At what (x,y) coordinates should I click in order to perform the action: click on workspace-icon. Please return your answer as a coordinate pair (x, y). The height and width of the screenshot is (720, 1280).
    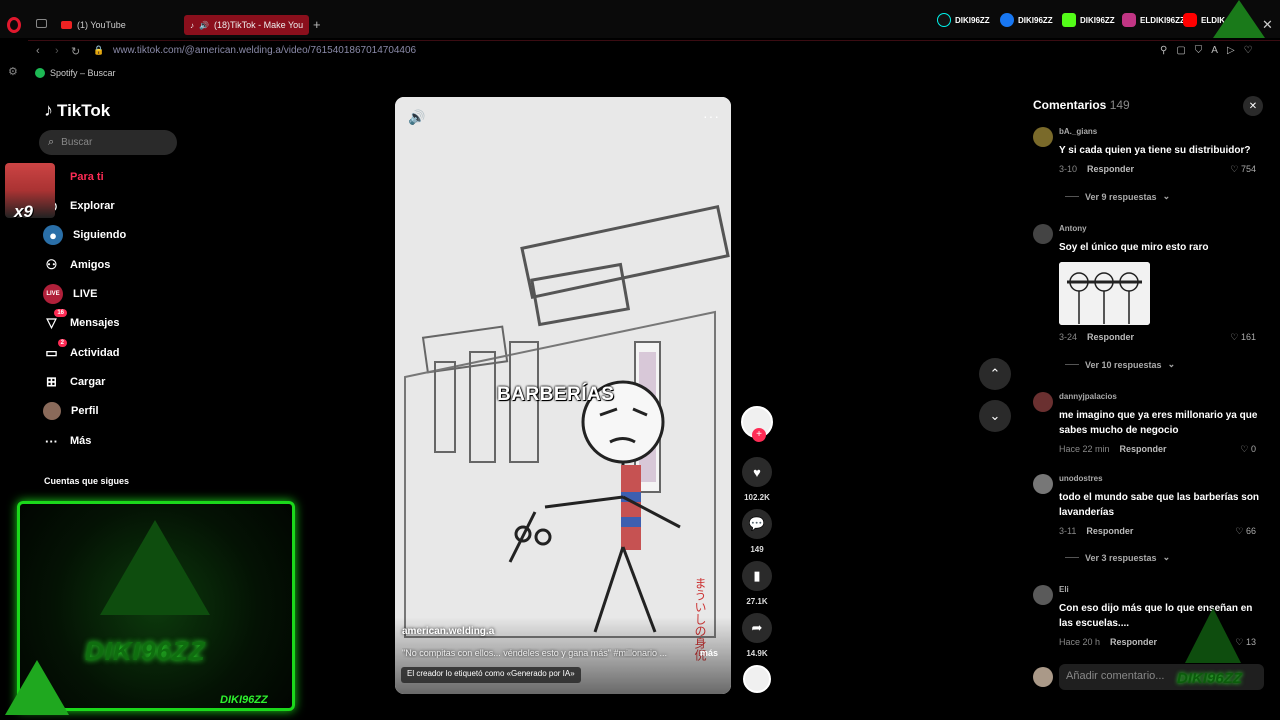
    Looking at the image, I should click on (41, 23).